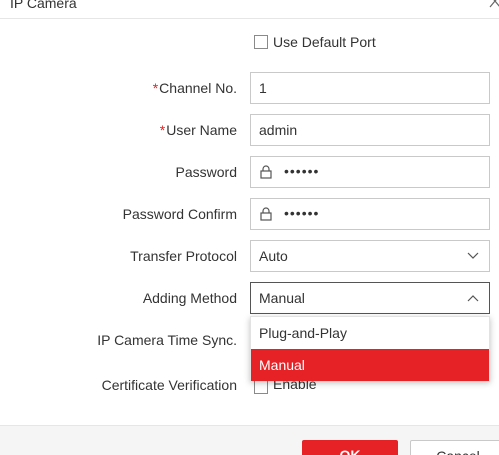 The height and width of the screenshot is (455, 499). I want to click on certificate-verification-checkbox, so click(261, 387).